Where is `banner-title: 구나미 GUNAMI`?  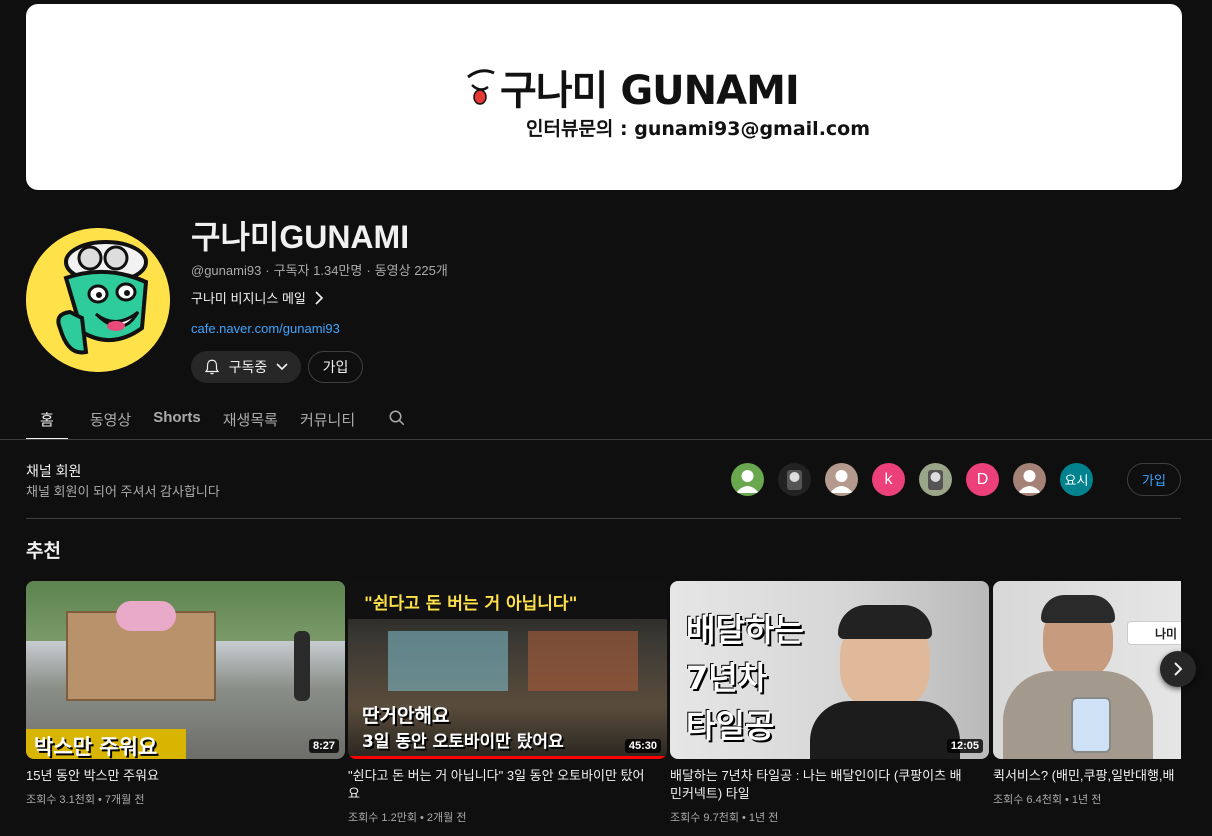
banner-title: 구나미 GUNAMI is located at coordinates (650, 91).